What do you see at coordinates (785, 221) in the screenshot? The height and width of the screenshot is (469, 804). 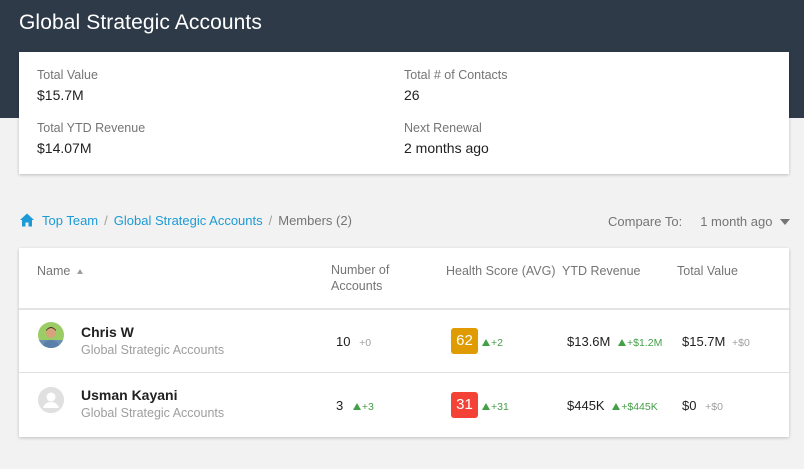 I see `chevron-down-icon` at bounding box center [785, 221].